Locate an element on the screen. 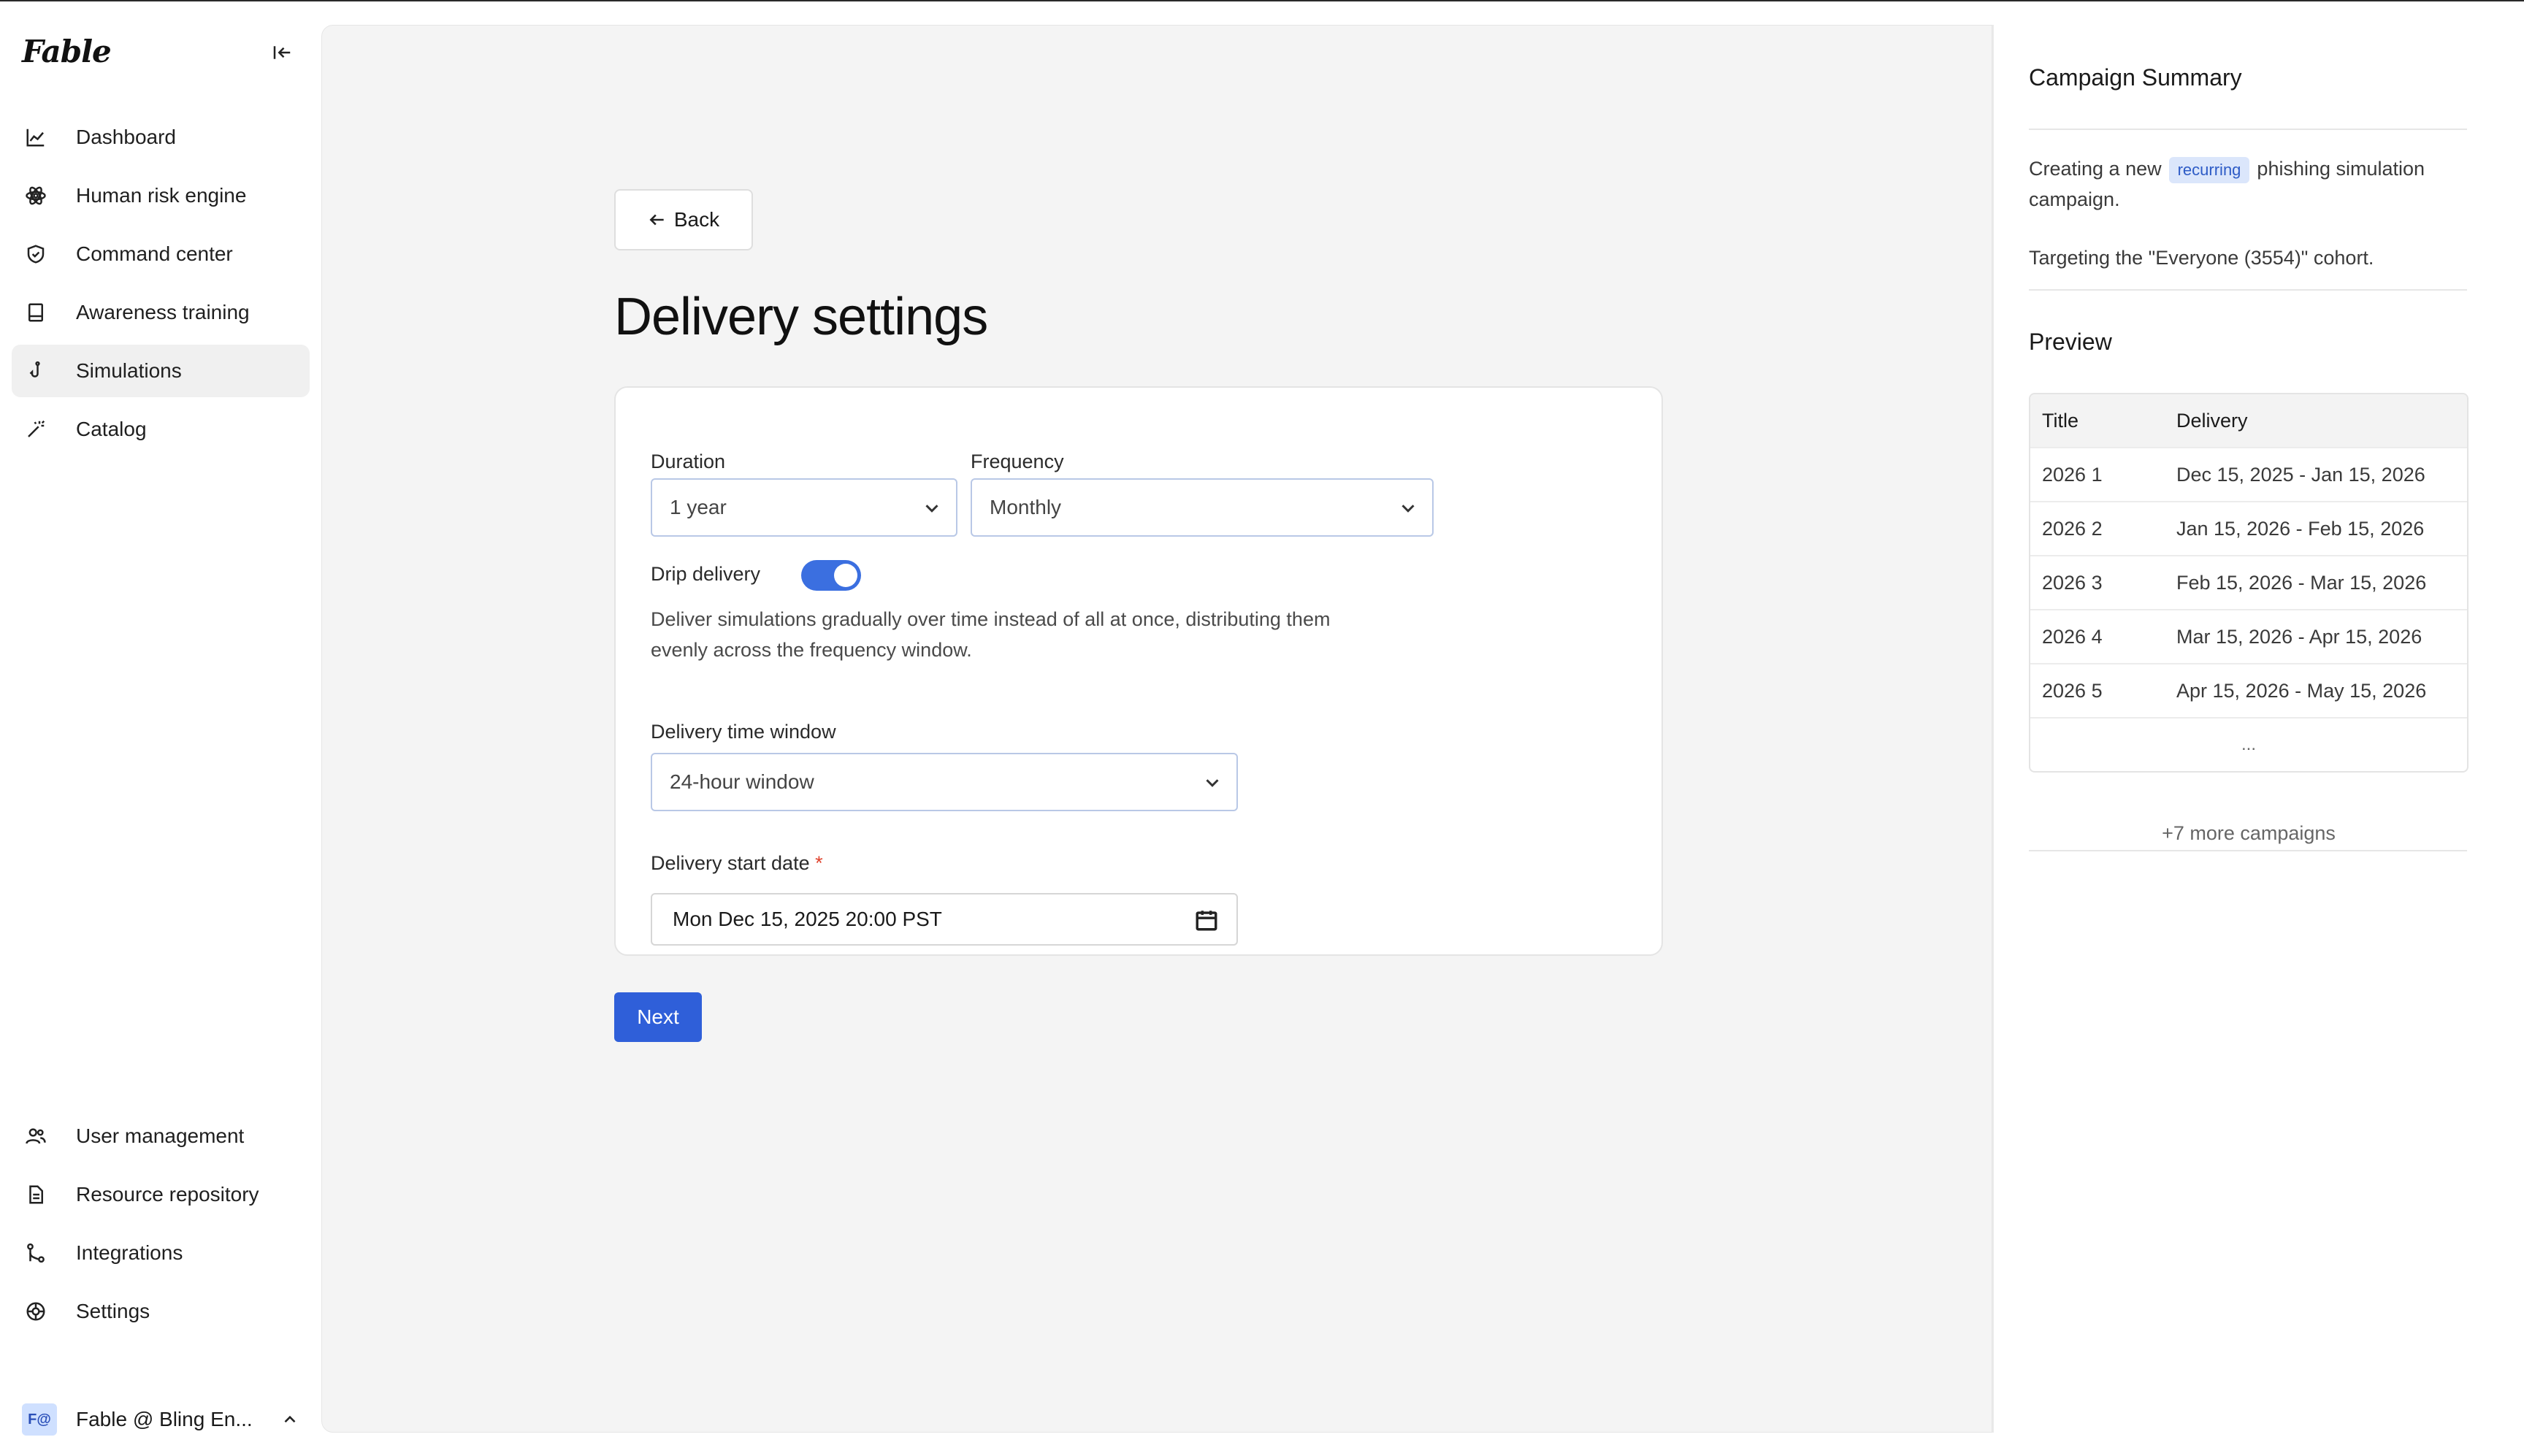 The width and height of the screenshot is (2524, 1456). document-icon is located at coordinates (35, 1194).